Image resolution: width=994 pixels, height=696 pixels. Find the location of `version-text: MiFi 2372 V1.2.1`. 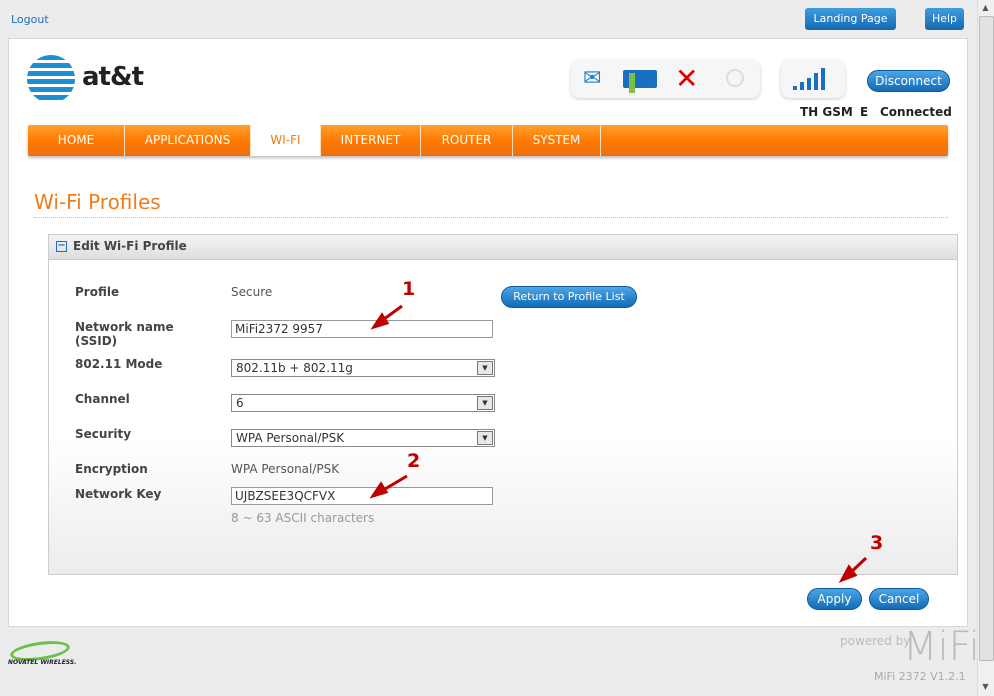

version-text: MiFi 2372 V1.2.1 is located at coordinates (920, 676).